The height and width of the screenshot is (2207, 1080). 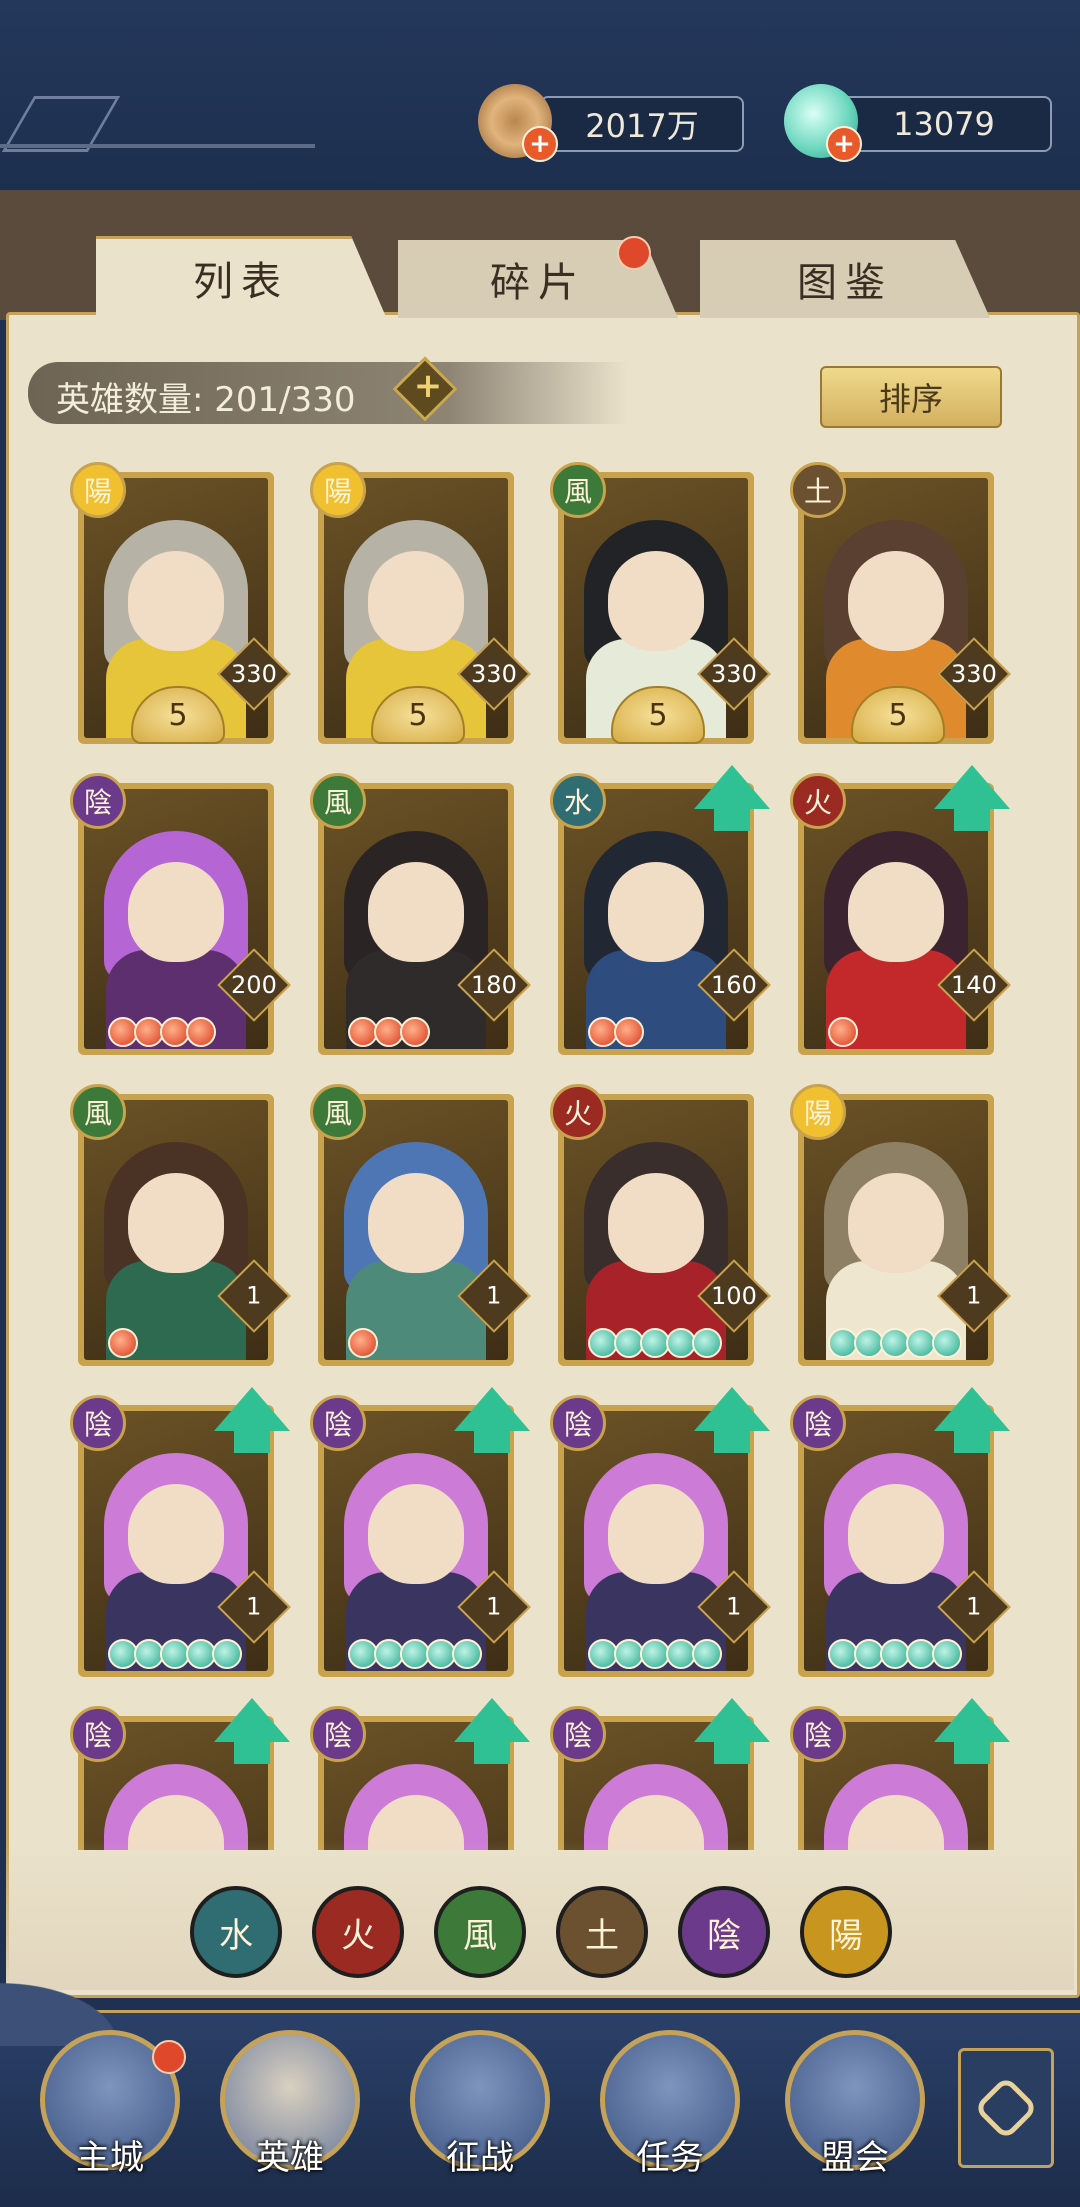 What do you see at coordinates (974, 985) in the screenshot?
I see `level-value: 140` at bounding box center [974, 985].